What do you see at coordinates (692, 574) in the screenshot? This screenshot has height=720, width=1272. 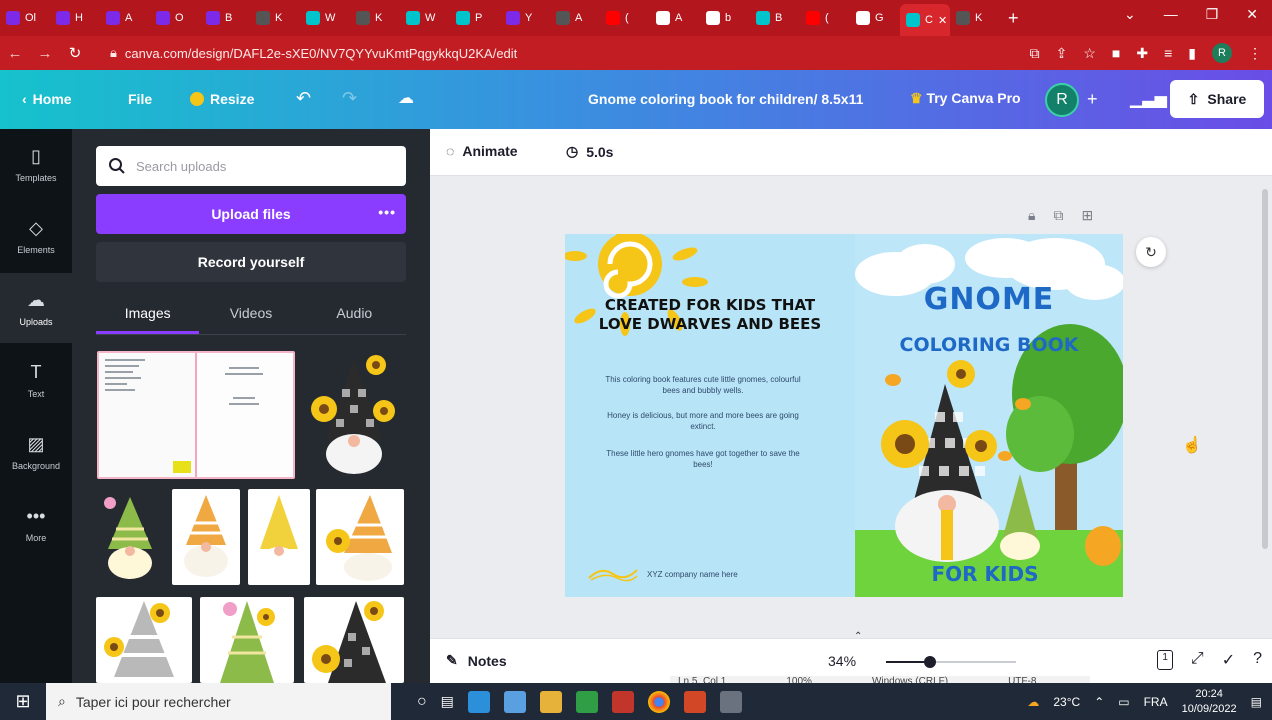 I see `company-address-text: XYZ company name here` at bounding box center [692, 574].